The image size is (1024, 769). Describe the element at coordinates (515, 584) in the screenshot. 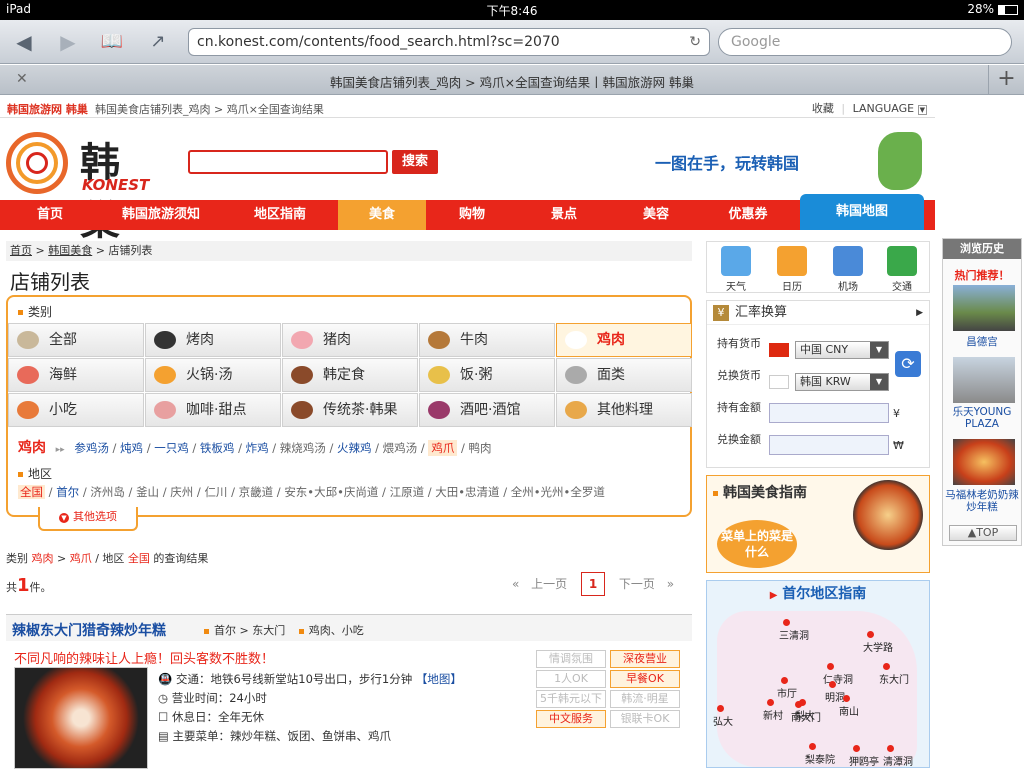

I see `prev-icon: «` at that location.